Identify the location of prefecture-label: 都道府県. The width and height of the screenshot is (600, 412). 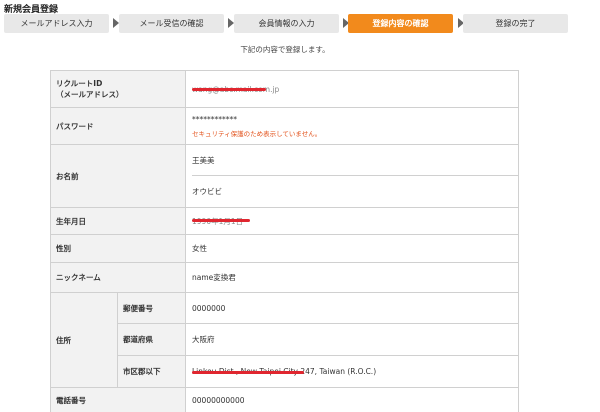
(151, 339).